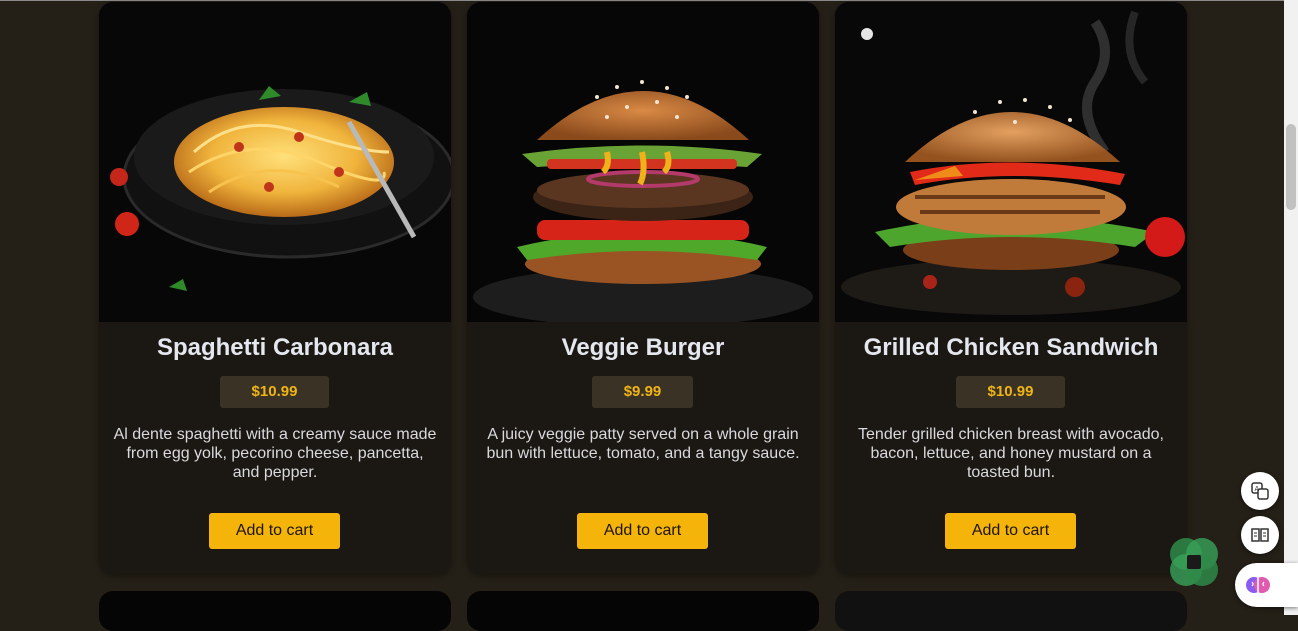 Image resolution: width=1298 pixels, height=631 pixels. I want to click on veggie-burger-image, so click(643, 162).